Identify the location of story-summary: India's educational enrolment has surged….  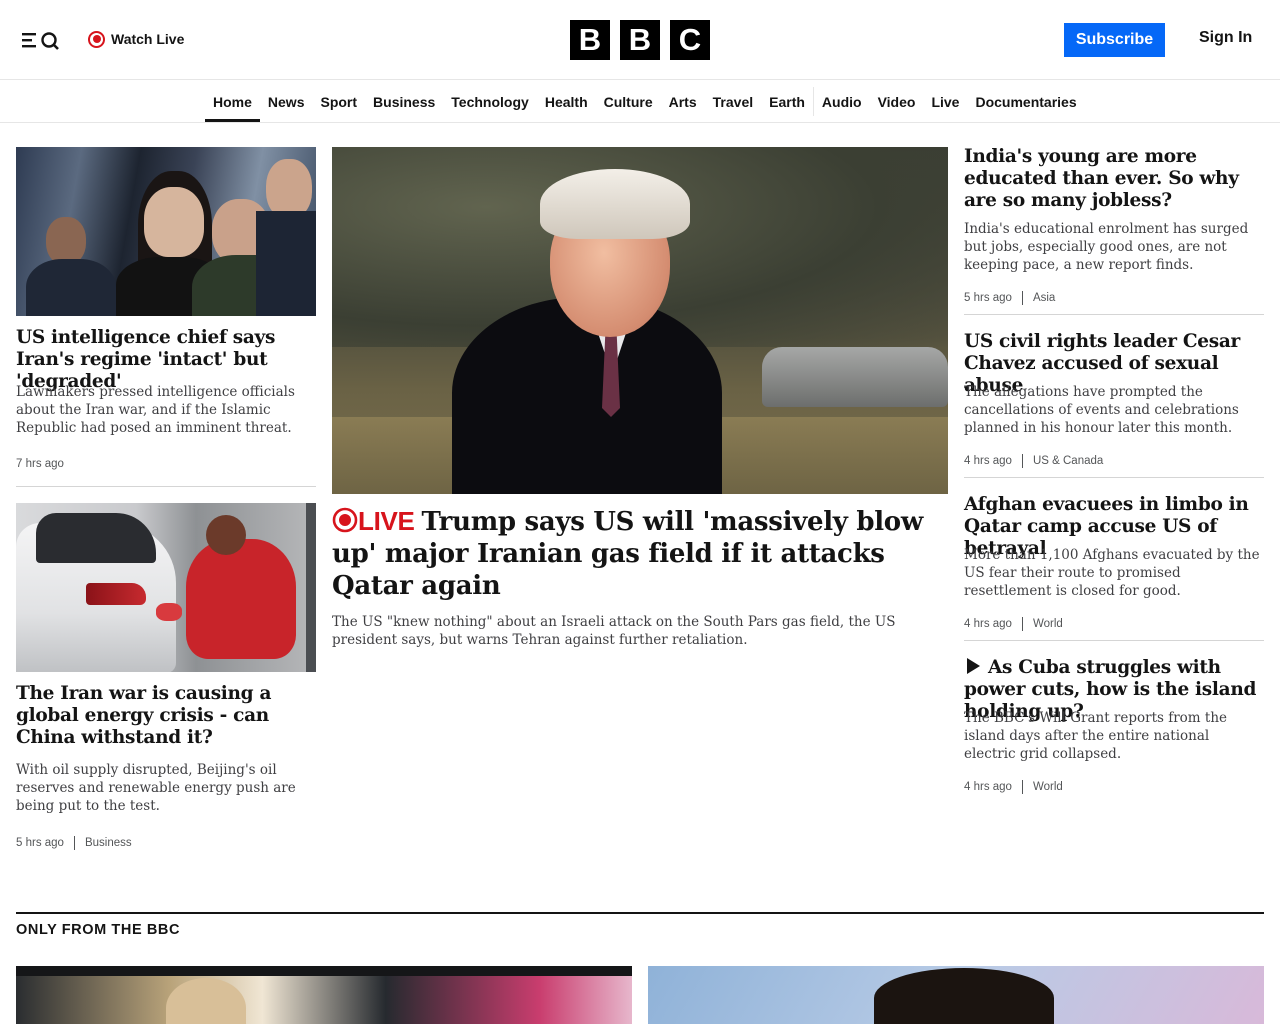
(1106, 247).